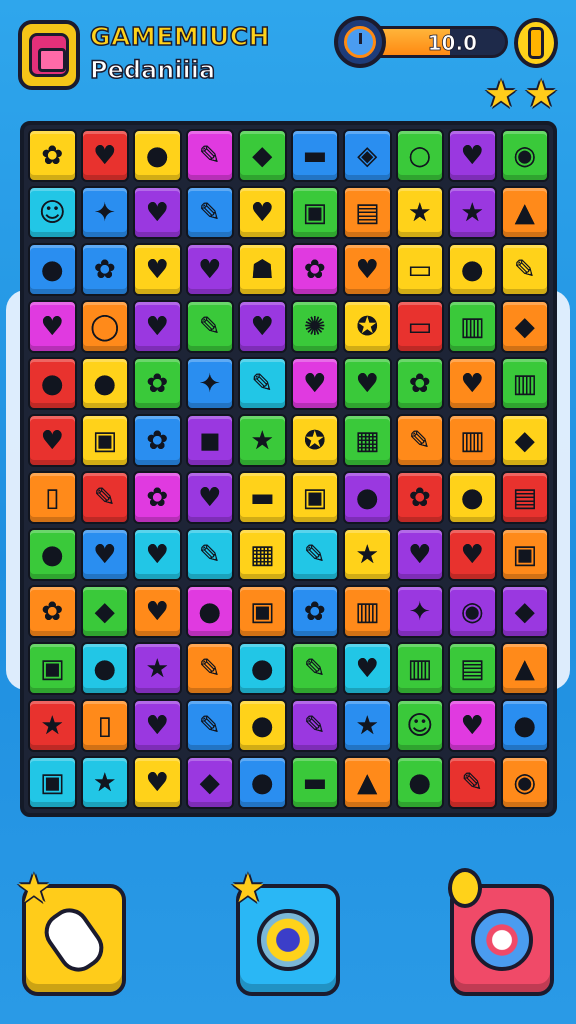  Describe the element at coordinates (314, 155) in the screenshot. I see `tile-blue: ▬` at that location.